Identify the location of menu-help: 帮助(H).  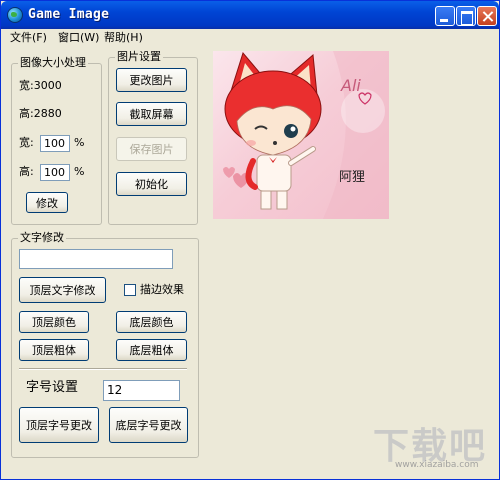
(123, 38).